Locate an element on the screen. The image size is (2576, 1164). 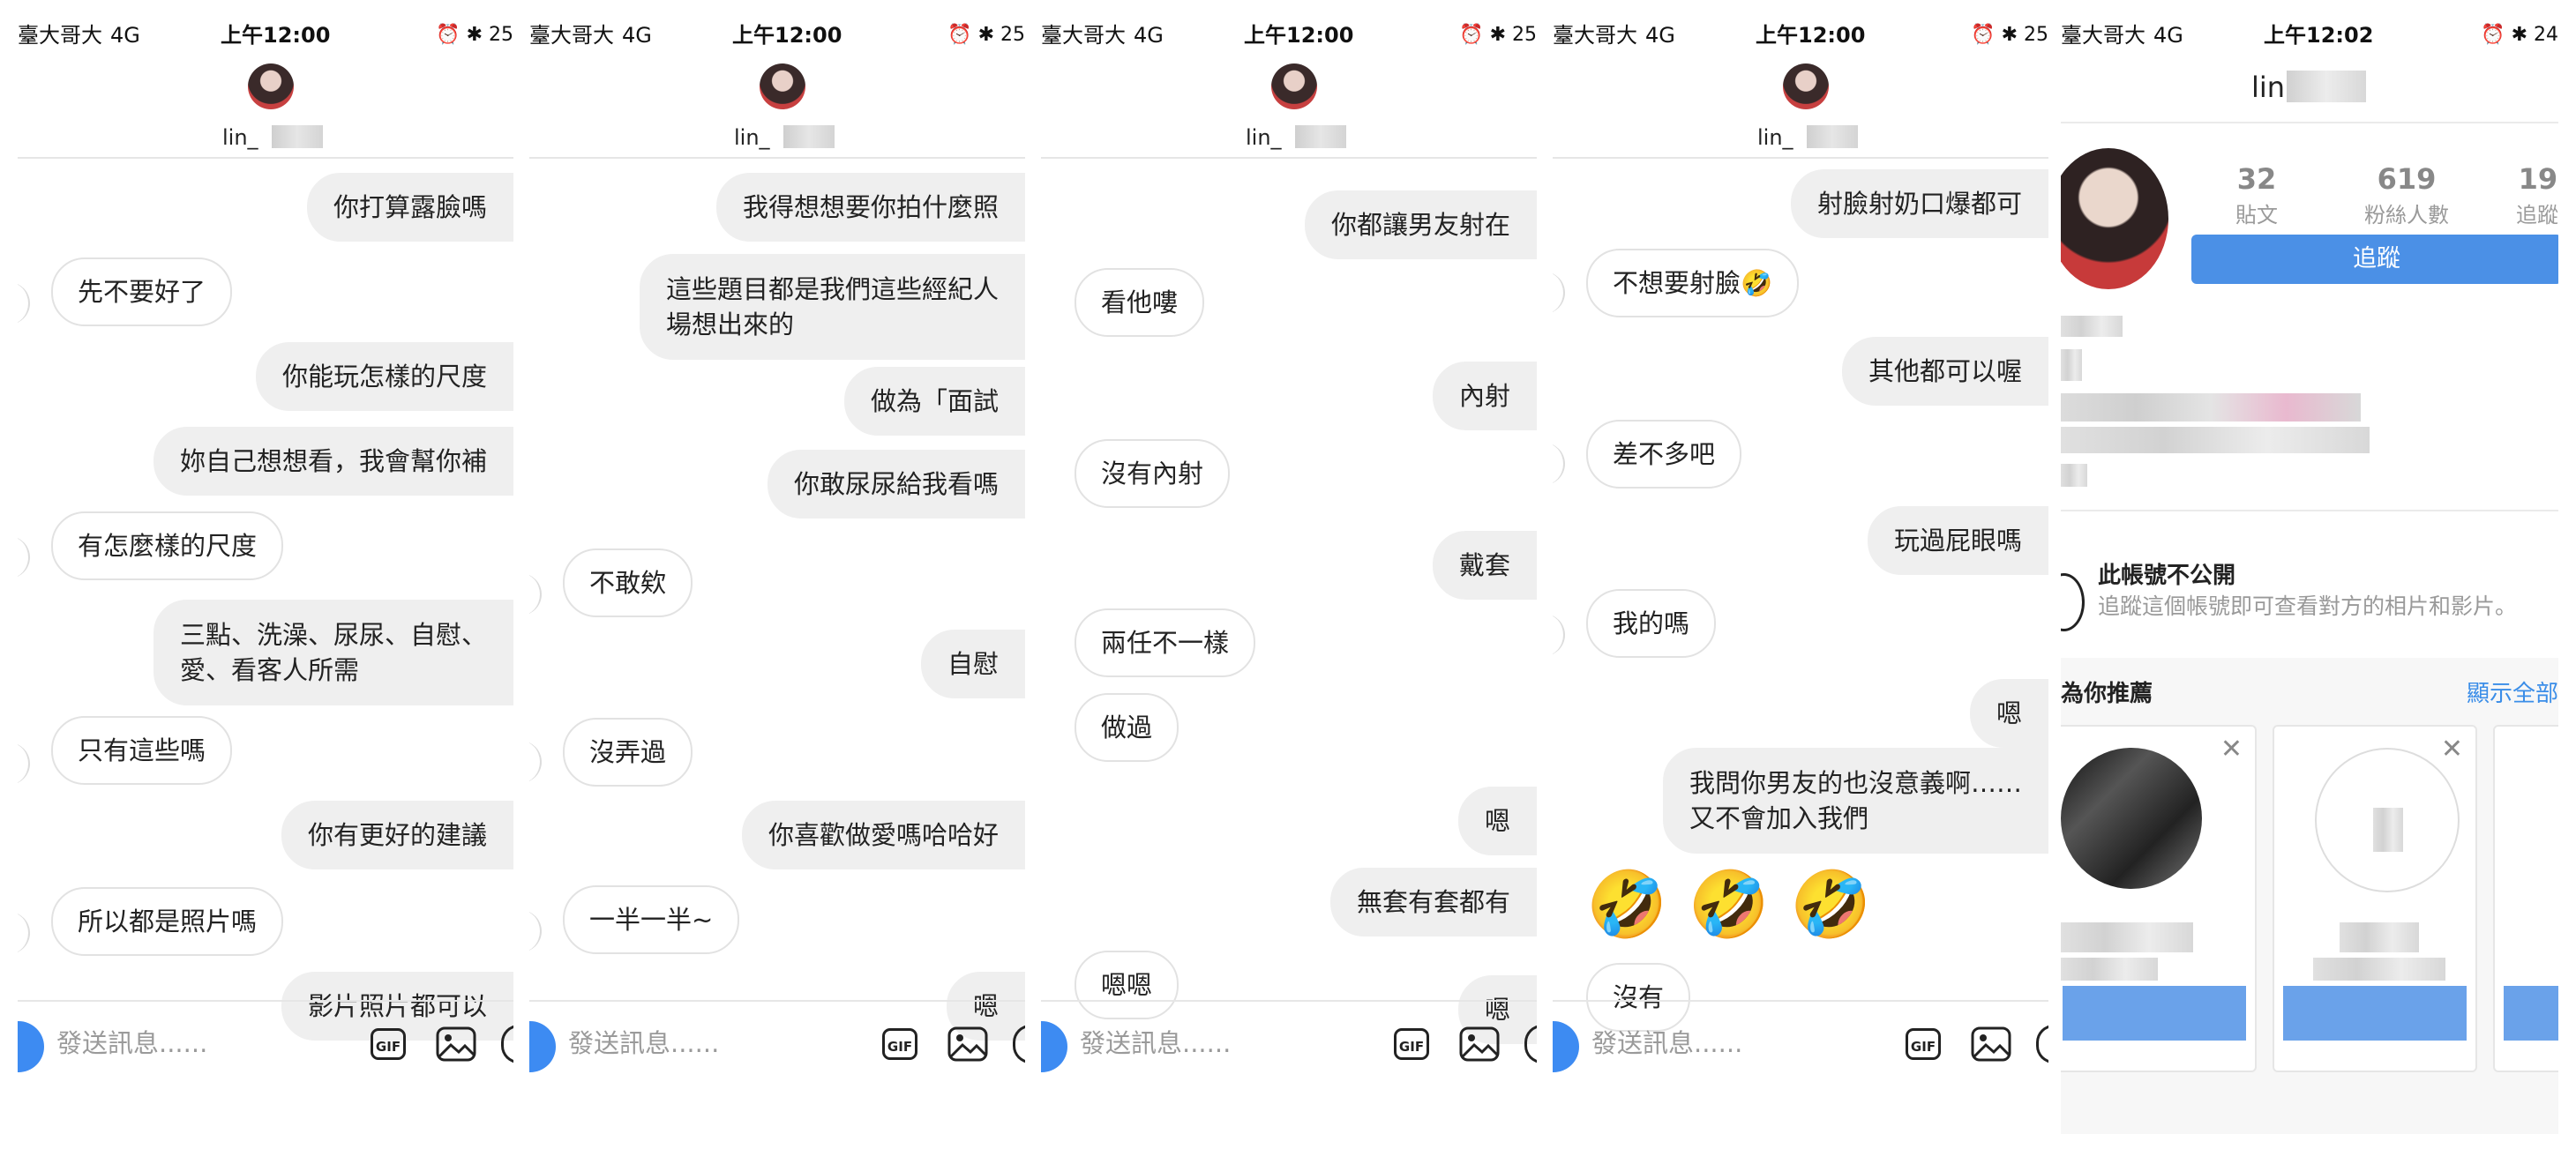
message-bubble-sent: 嗯 is located at coordinates (2009, 713).